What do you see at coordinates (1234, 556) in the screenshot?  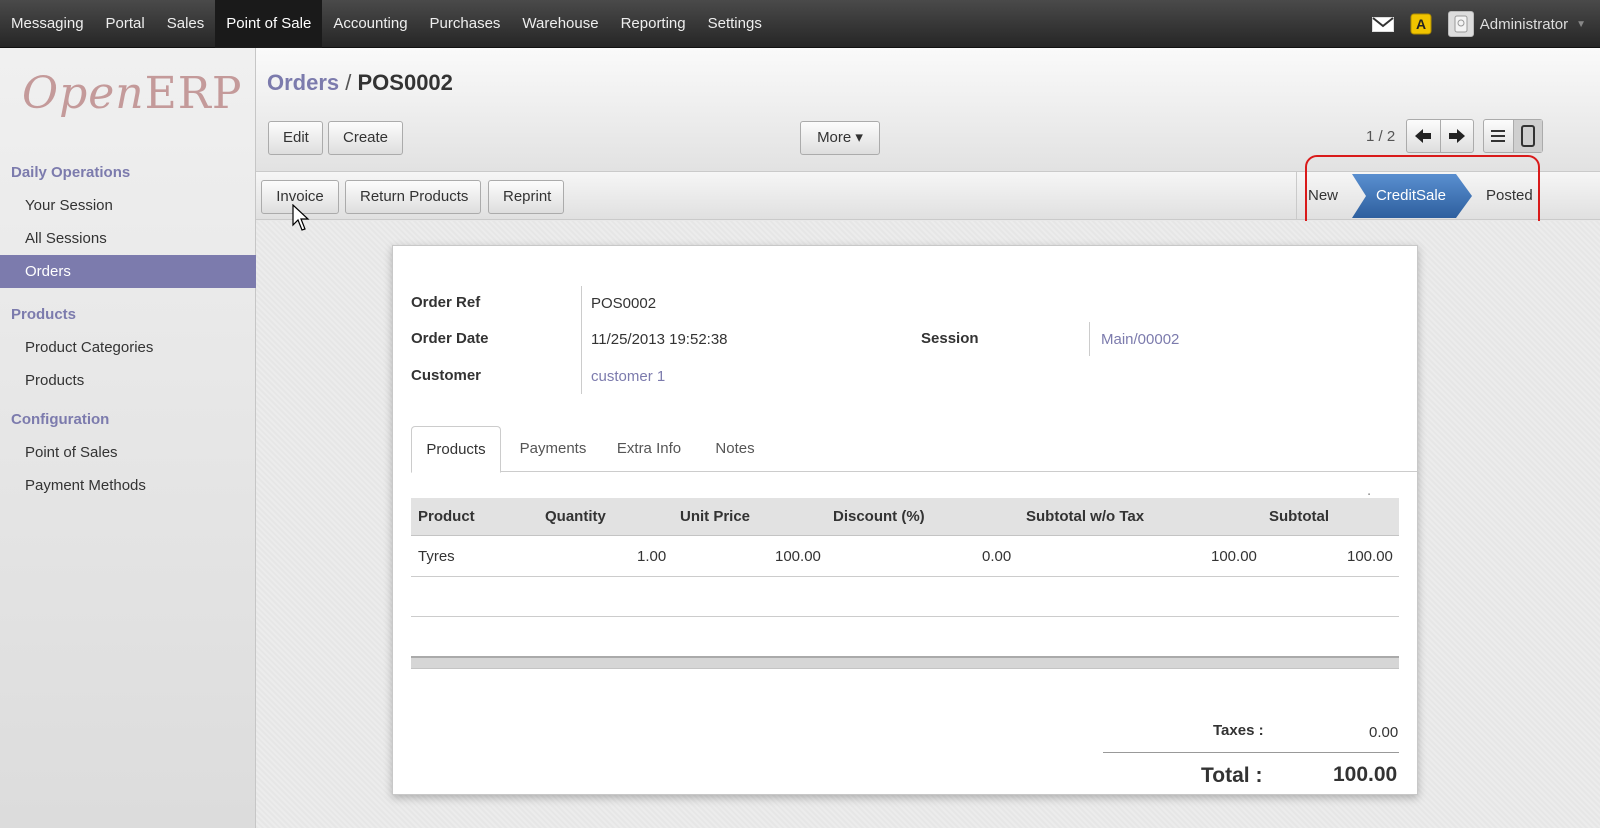 I see `cell-subtotal-wo-tax: 100.00` at bounding box center [1234, 556].